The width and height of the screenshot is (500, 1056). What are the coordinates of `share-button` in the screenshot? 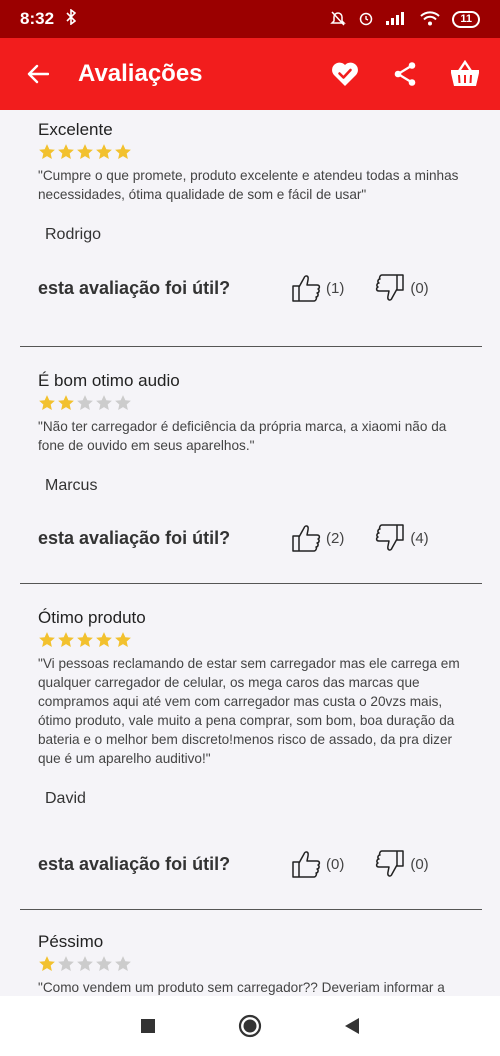 It's located at (405, 74).